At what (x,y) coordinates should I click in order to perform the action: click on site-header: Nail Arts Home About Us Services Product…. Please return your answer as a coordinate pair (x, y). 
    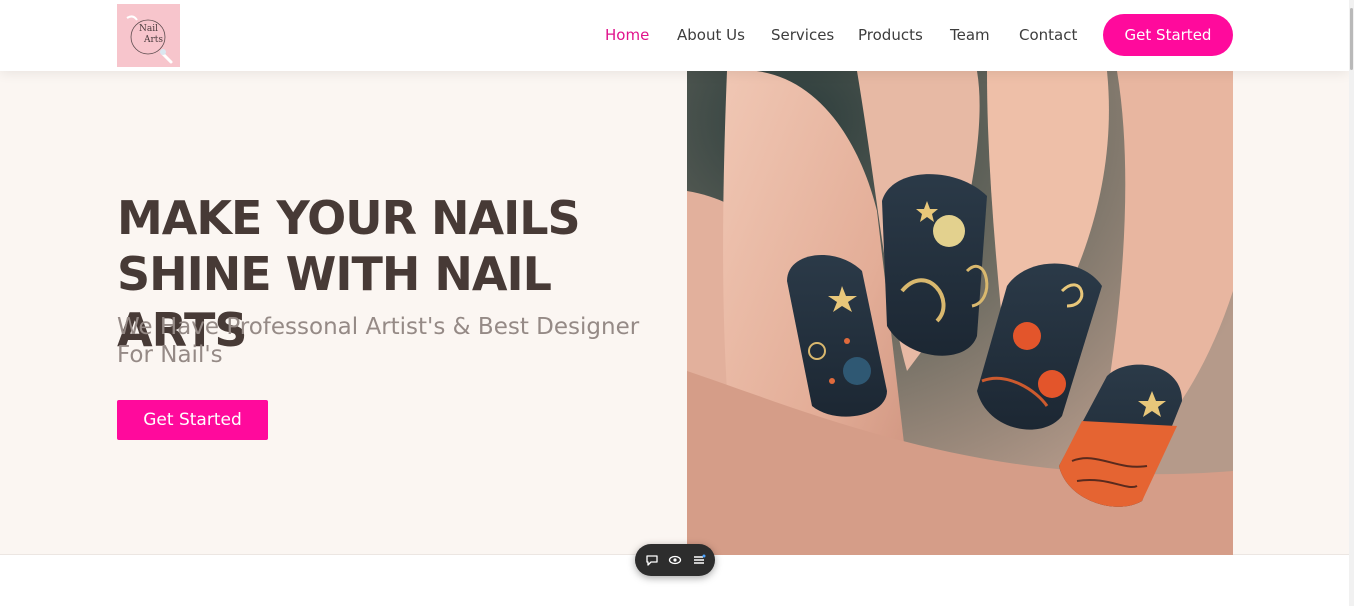
    Looking at the image, I should click on (674, 35).